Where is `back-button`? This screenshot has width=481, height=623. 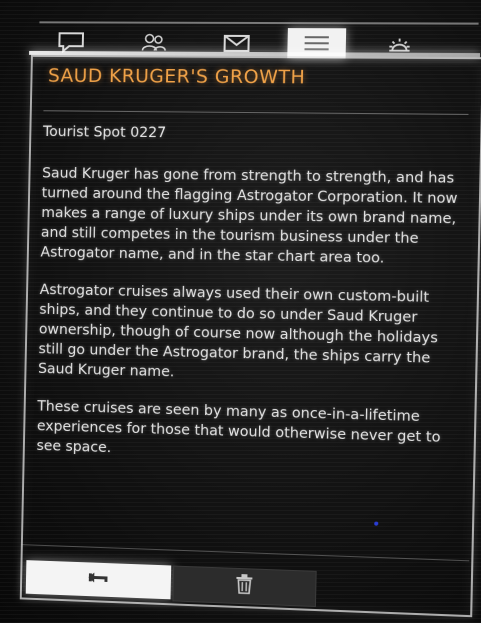
back-button is located at coordinates (98, 579).